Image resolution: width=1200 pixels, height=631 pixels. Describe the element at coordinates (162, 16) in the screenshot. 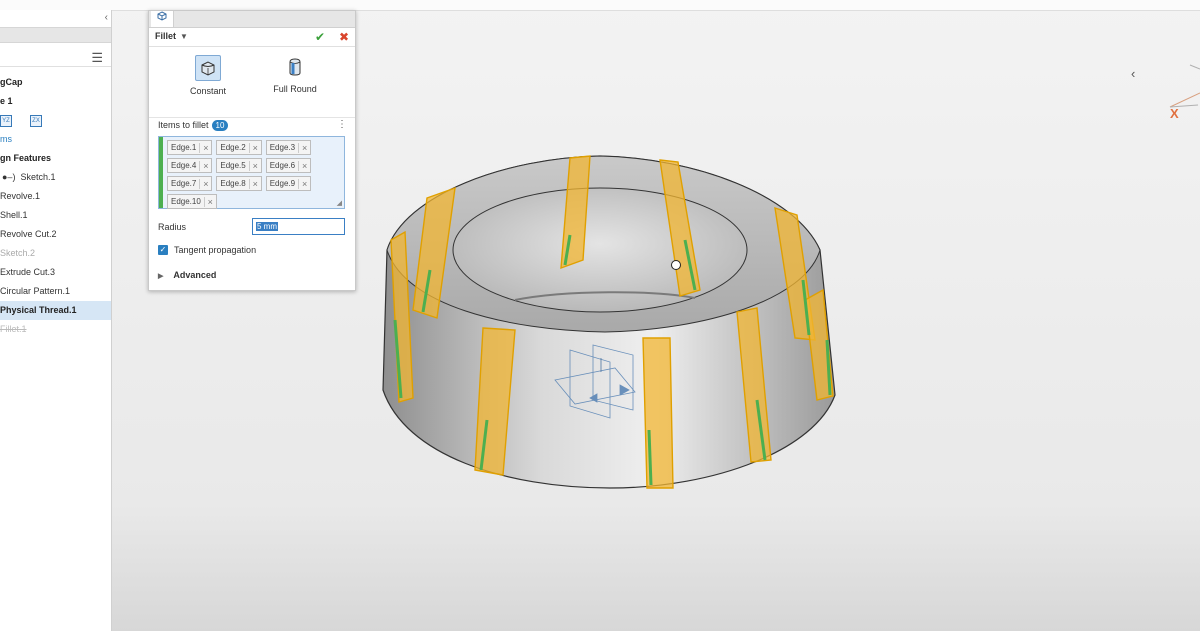

I see `cube-icon` at that location.